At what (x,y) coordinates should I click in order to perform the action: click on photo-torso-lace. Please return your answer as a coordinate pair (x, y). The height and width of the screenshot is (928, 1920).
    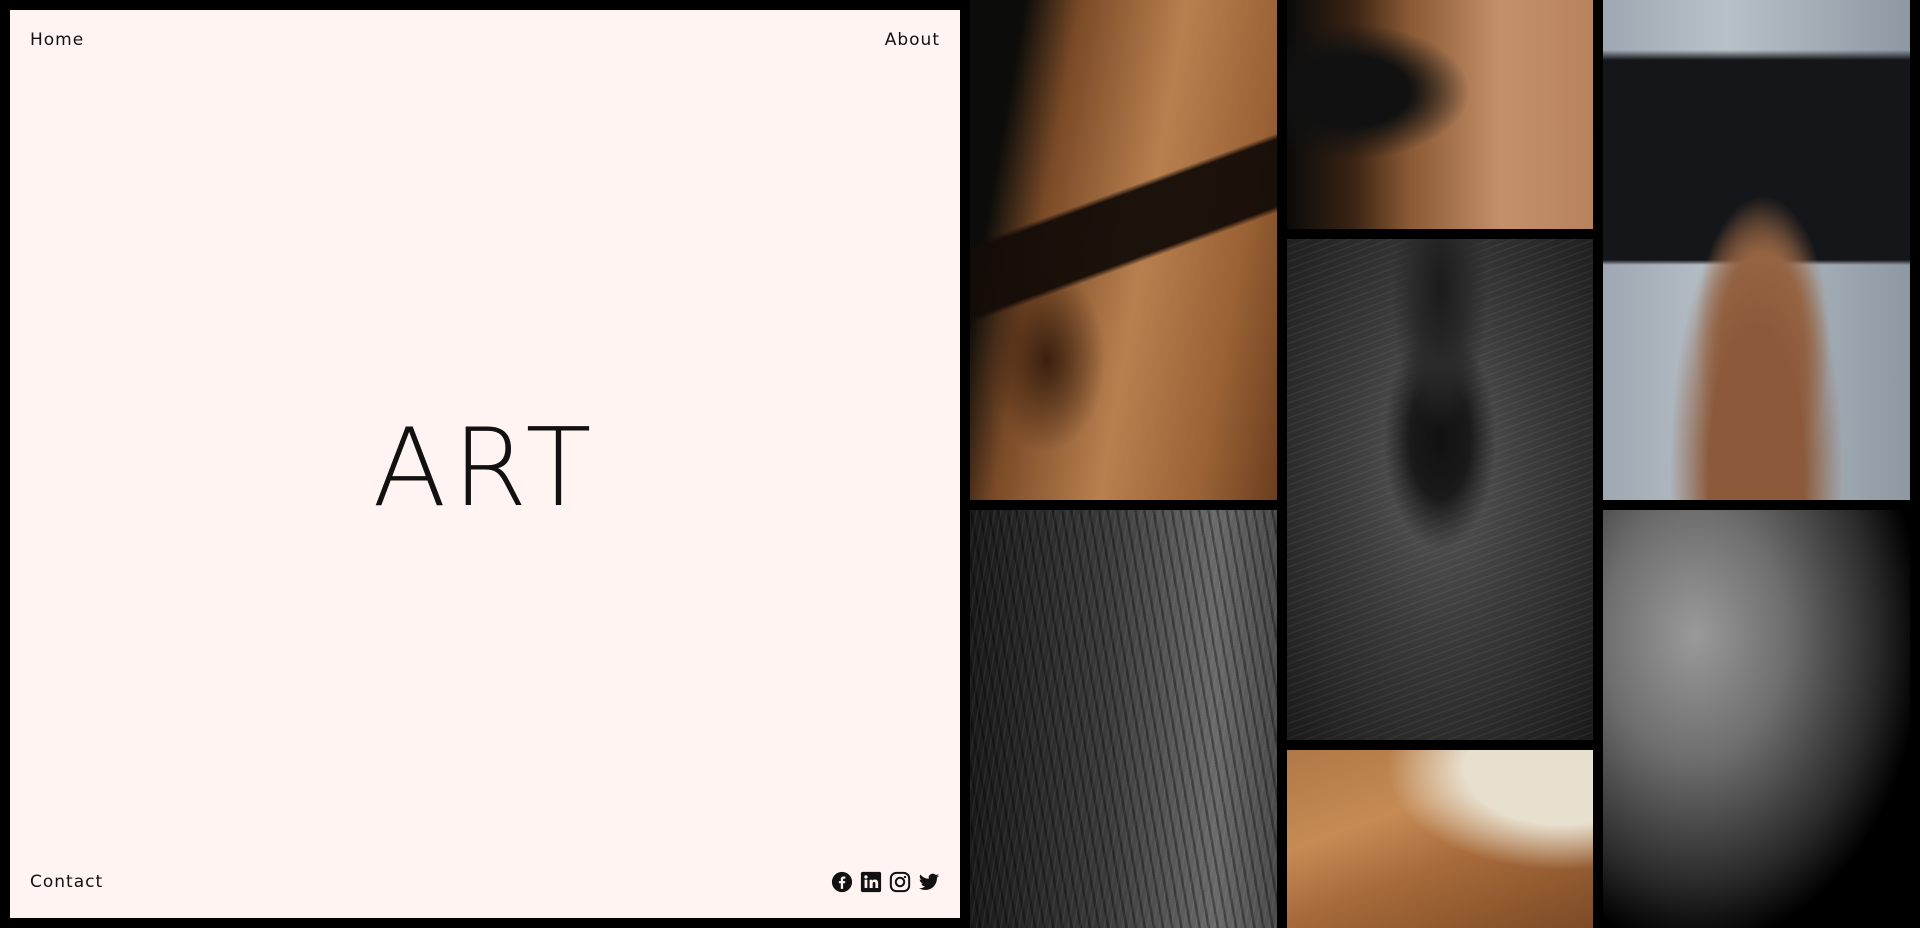
    Looking at the image, I should click on (1123, 250).